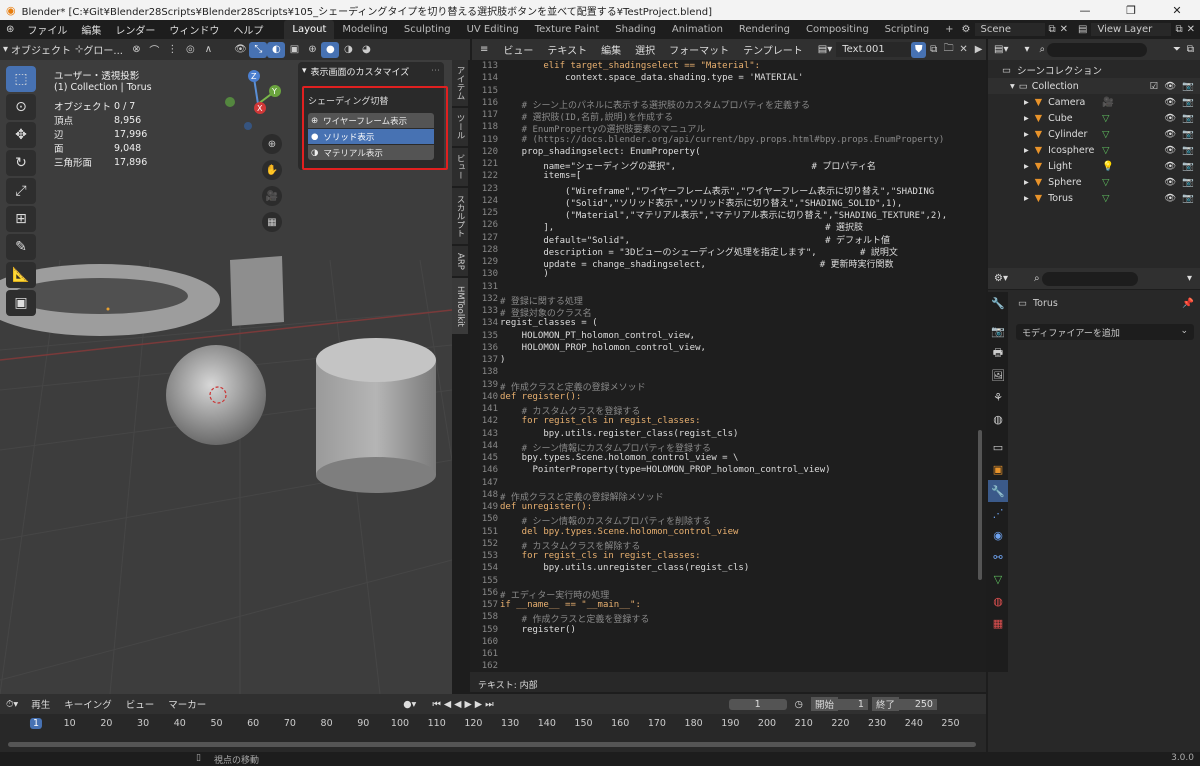 The width and height of the screenshot is (1200, 766). Describe the element at coordinates (371, 136) in the screenshot. I see `option-solid: ● ソリッド表示` at that location.